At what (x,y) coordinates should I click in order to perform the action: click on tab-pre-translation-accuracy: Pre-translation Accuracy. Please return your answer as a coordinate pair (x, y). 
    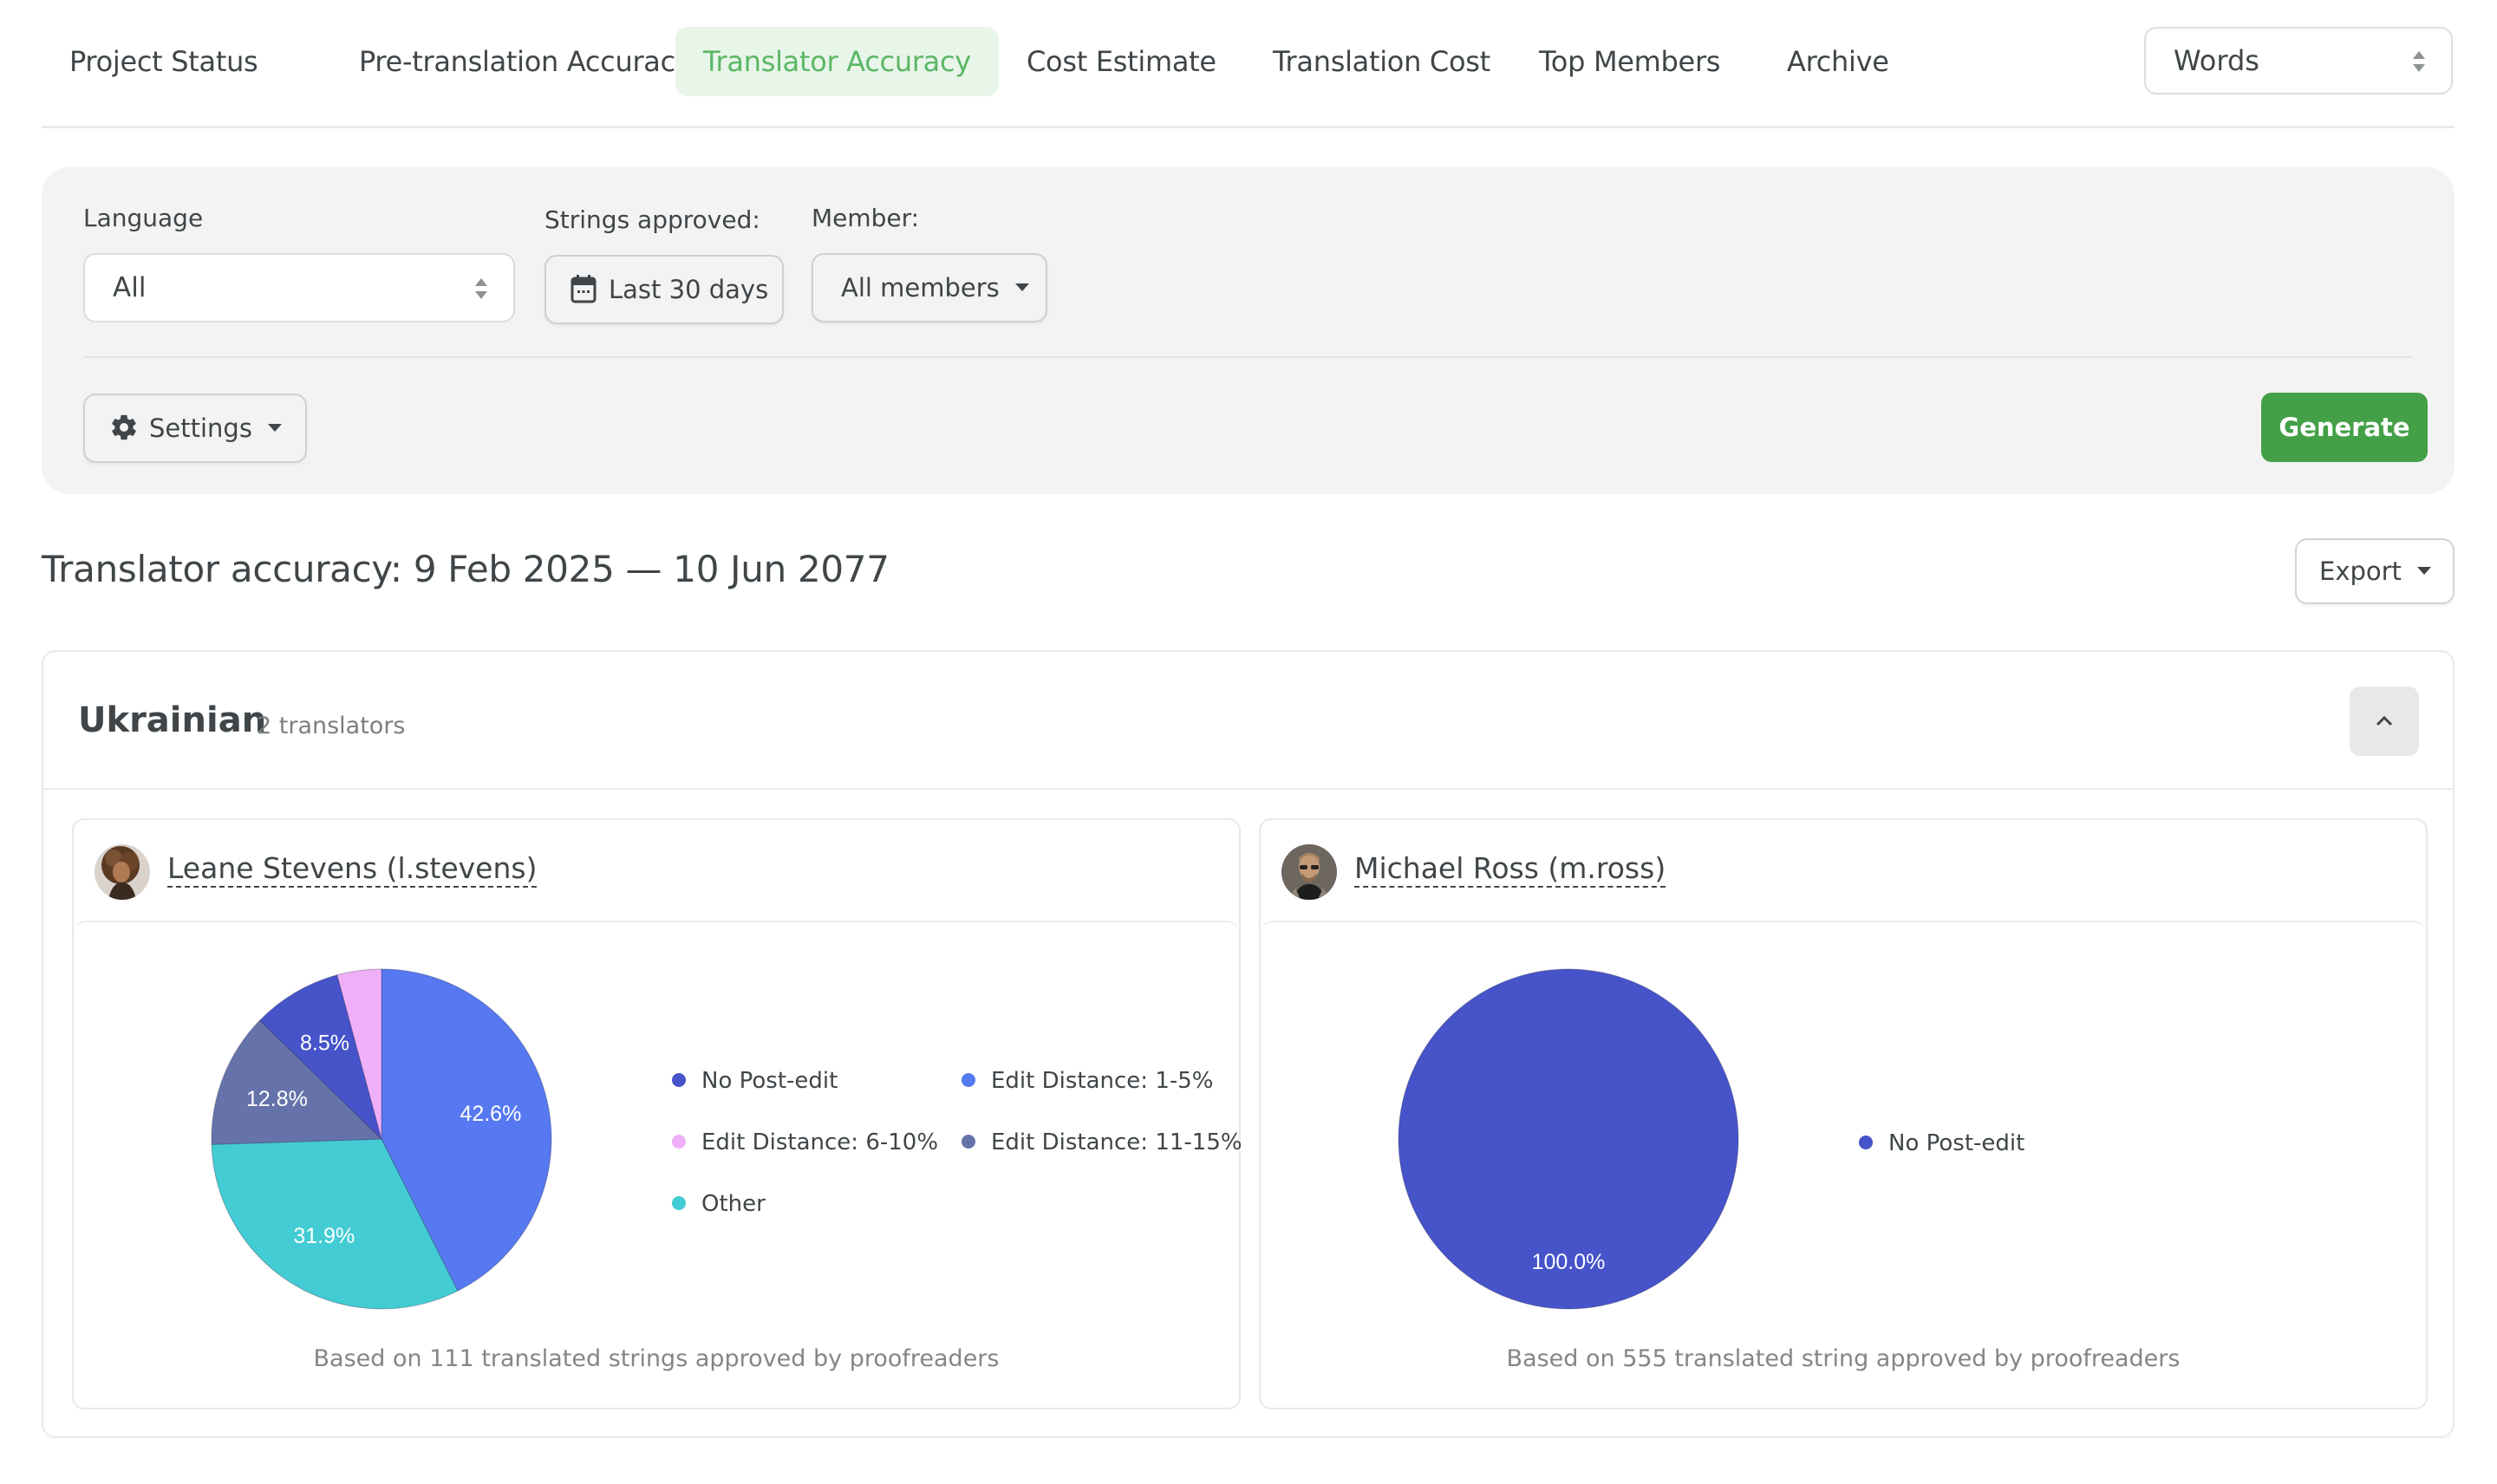
    Looking at the image, I should click on (525, 61).